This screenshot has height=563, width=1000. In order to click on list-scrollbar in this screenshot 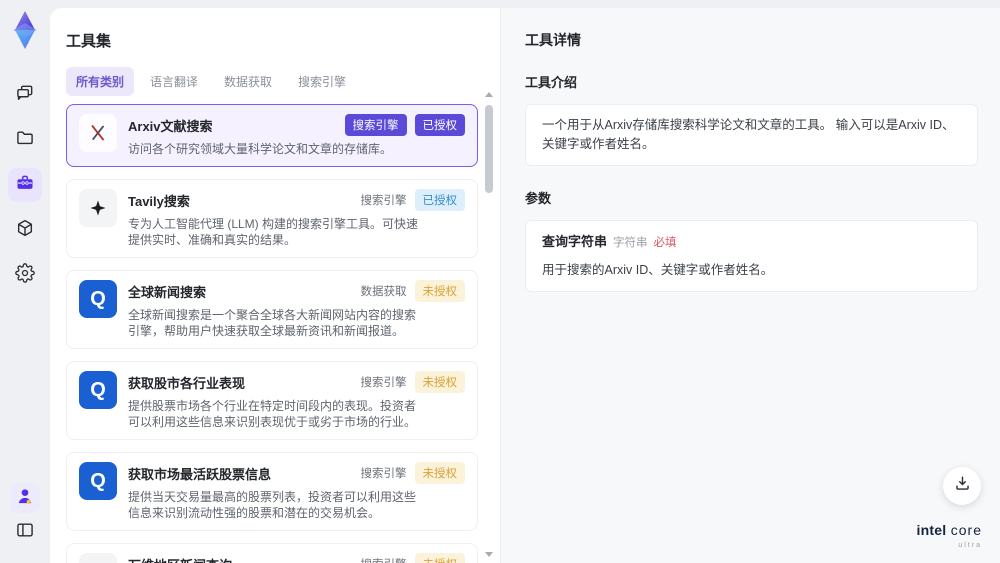, I will do `click(489, 324)`.